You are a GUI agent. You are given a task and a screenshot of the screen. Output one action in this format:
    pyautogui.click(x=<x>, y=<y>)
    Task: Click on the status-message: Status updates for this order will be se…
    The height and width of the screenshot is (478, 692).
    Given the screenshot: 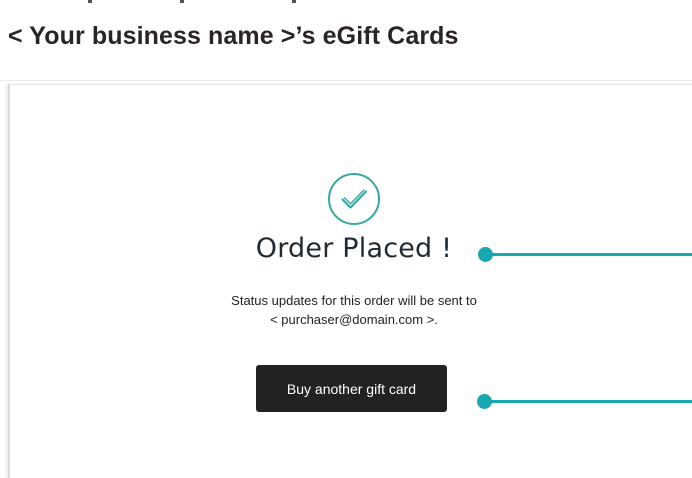 What is the action you would take?
    pyautogui.click(x=354, y=310)
    